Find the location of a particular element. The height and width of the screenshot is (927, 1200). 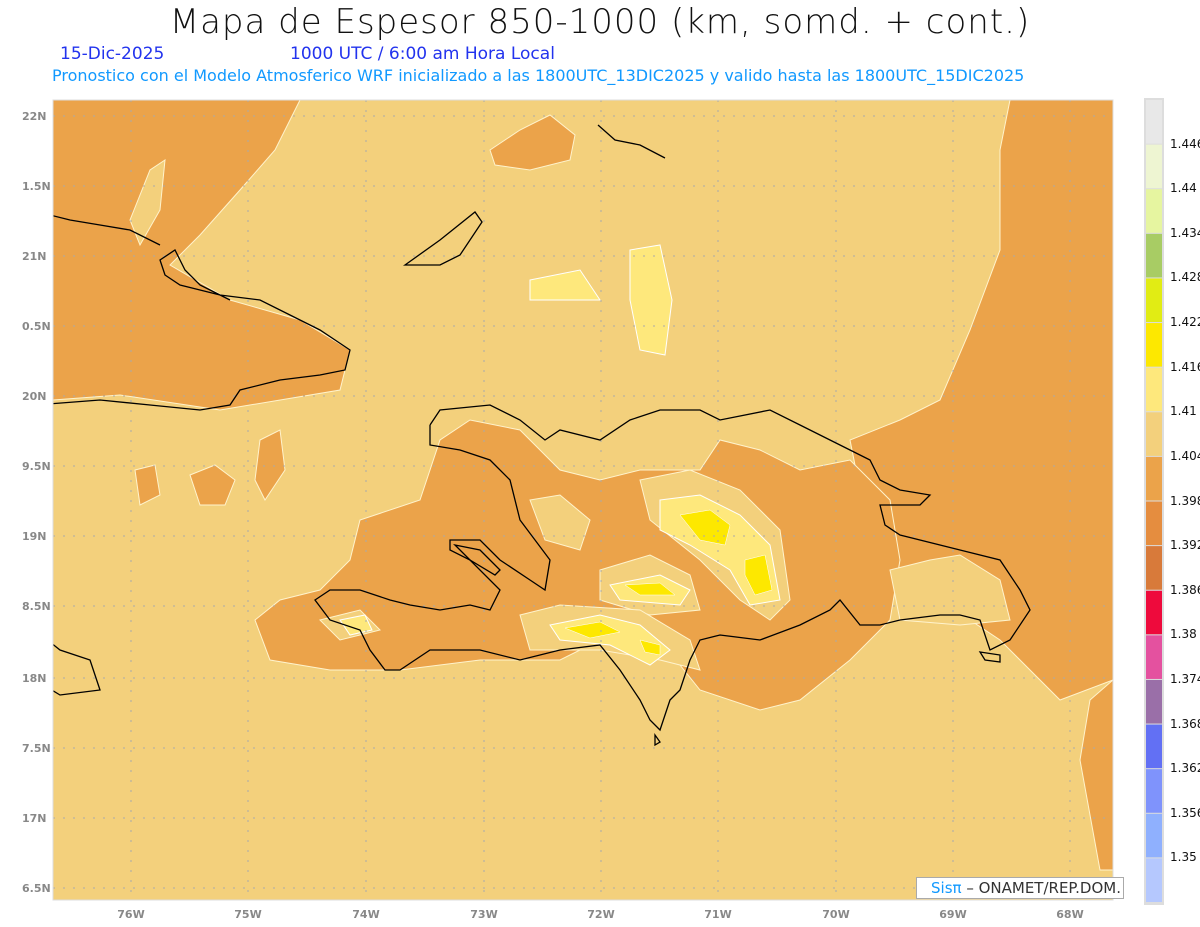

colorbar-label: 1.392 is located at coordinates (1185, 545).